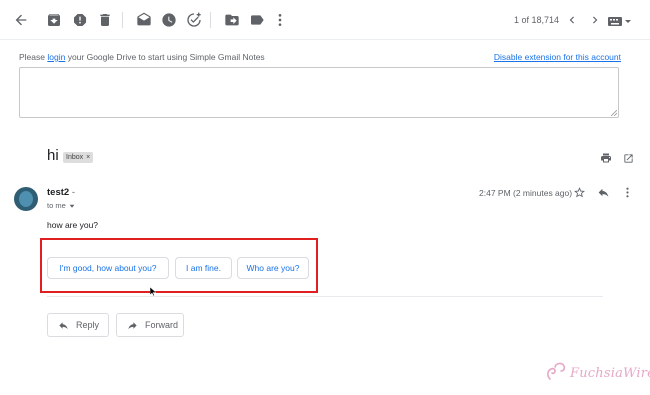 This screenshot has height=395, width=650. Describe the element at coordinates (232, 20) in the screenshot. I see `move-to-icon` at that location.